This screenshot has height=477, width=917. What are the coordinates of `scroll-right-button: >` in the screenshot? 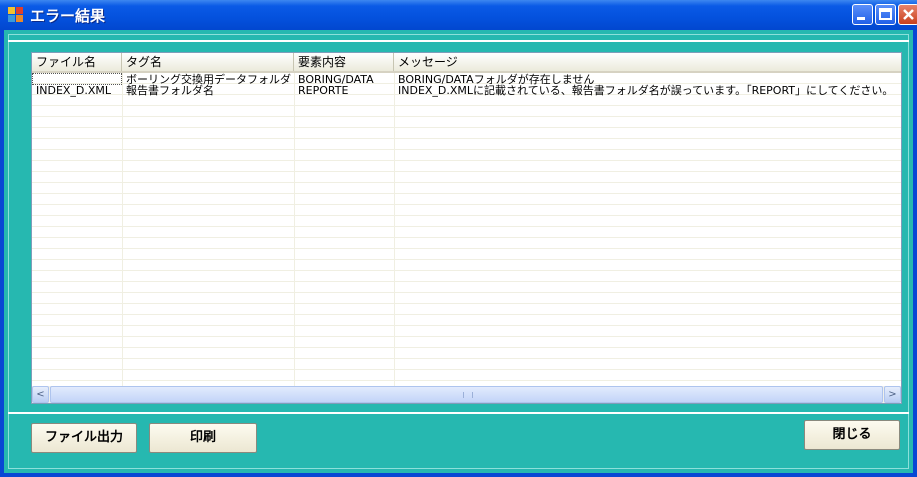 It's located at (892, 394).